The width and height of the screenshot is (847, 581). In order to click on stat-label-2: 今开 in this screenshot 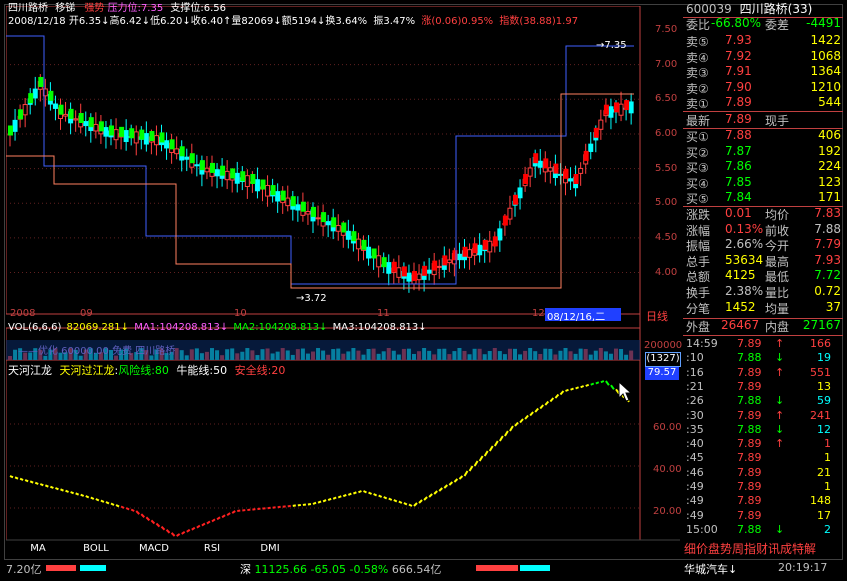, I will do `click(777, 246)`.